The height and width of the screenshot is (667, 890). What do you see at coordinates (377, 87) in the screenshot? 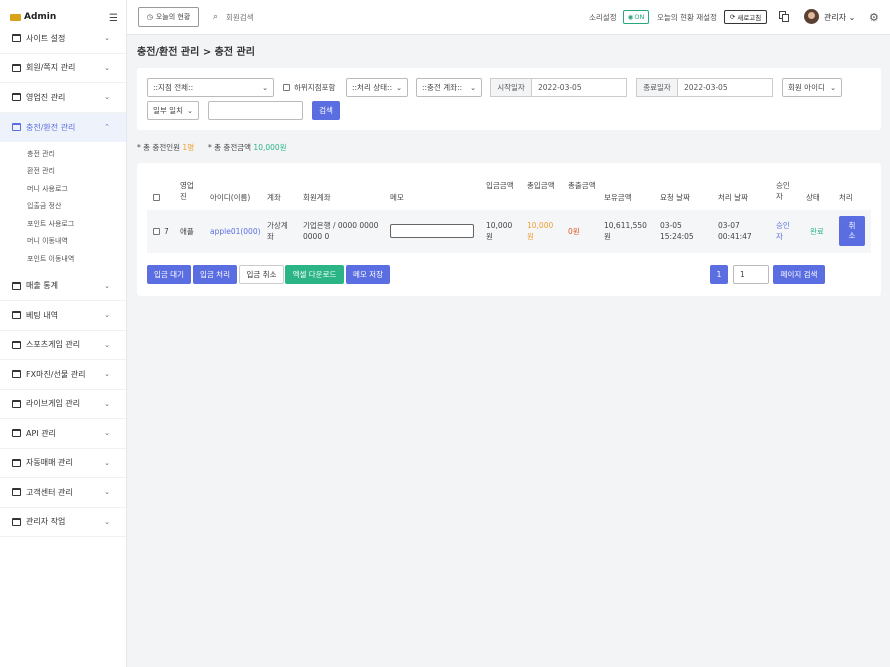
I see `status-select: ::처리 상태:: ⌄` at bounding box center [377, 87].